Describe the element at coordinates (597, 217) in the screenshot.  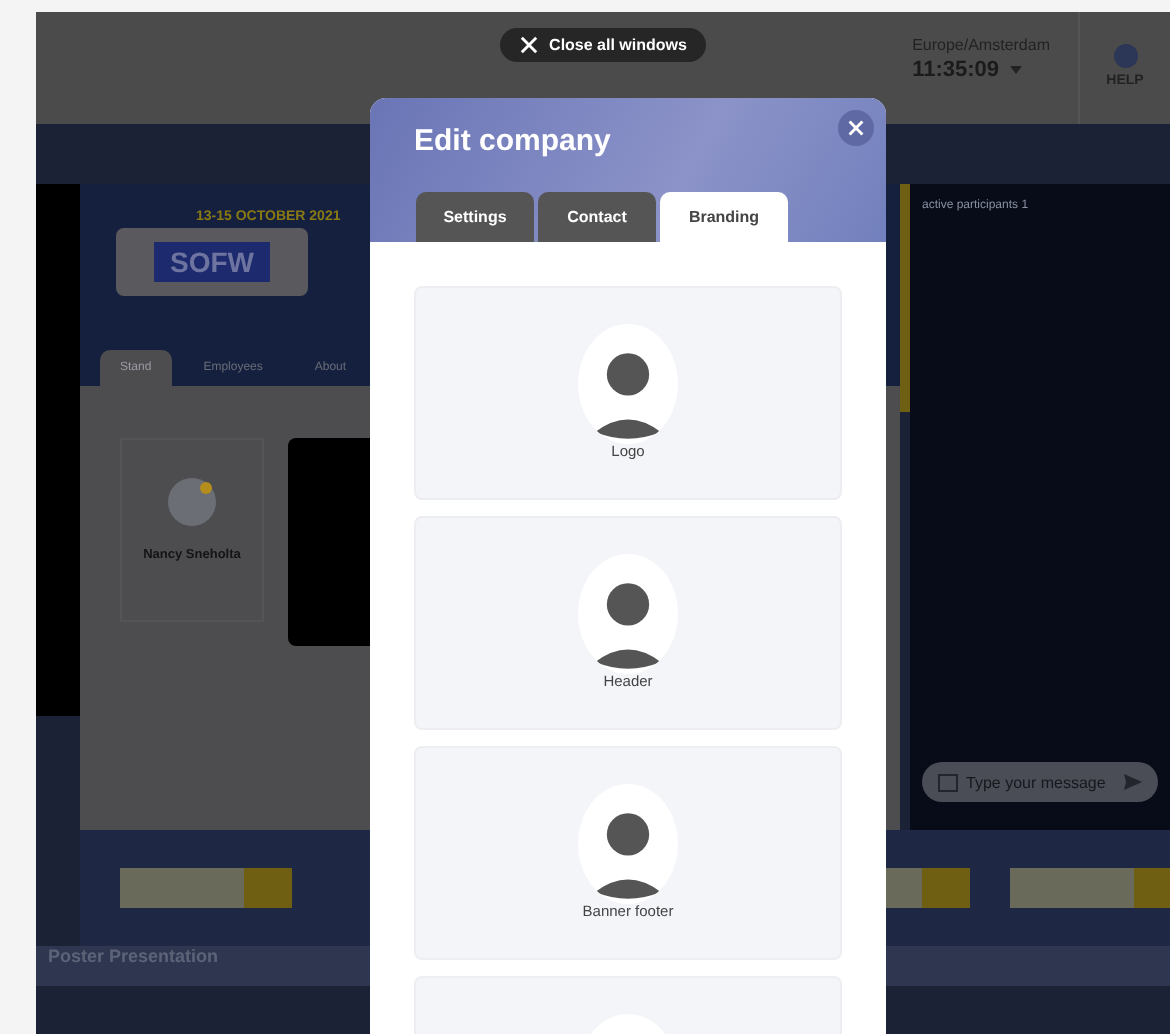
I see `dialog-tab: Contact` at that location.